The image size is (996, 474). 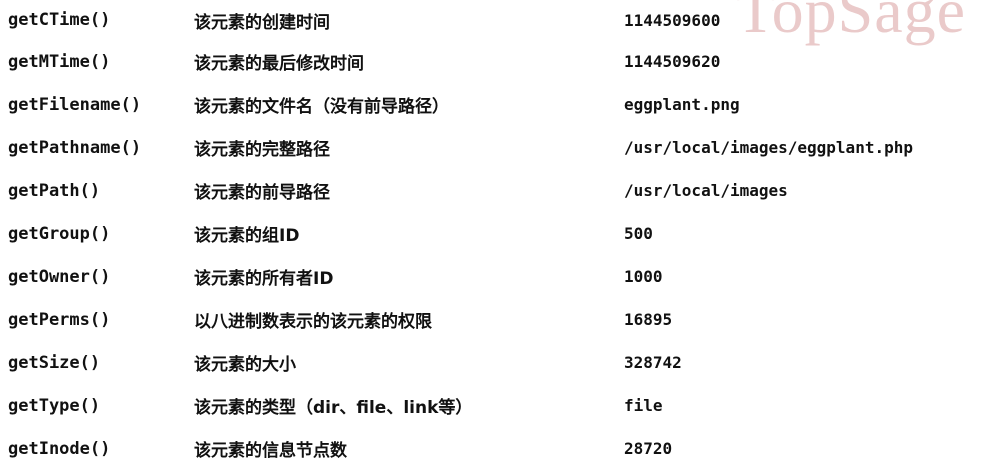 What do you see at coordinates (768, 147) in the screenshot?
I see `example-value: /usr/local/images/eggplant.php` at bounding box center [768, 147].